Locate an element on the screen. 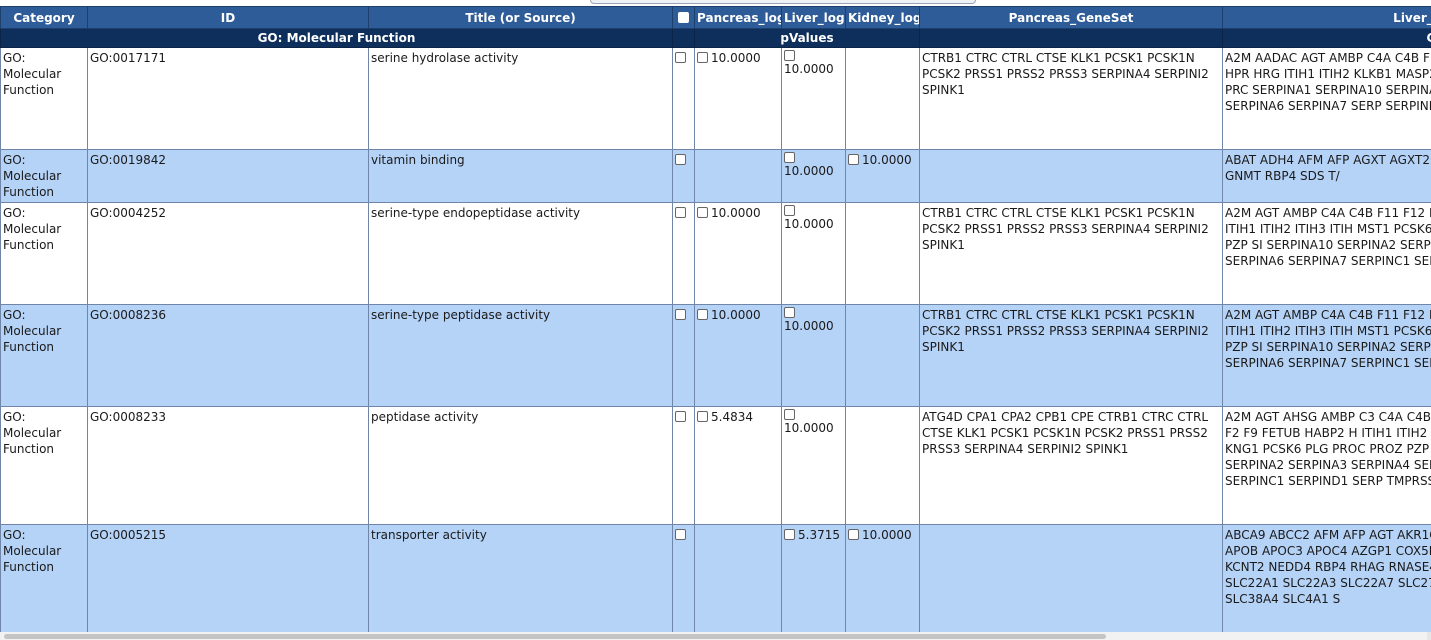 The image size is (1431, 640). pancreas-logp-value: 5.4834 is located at coordinates (732, 417).